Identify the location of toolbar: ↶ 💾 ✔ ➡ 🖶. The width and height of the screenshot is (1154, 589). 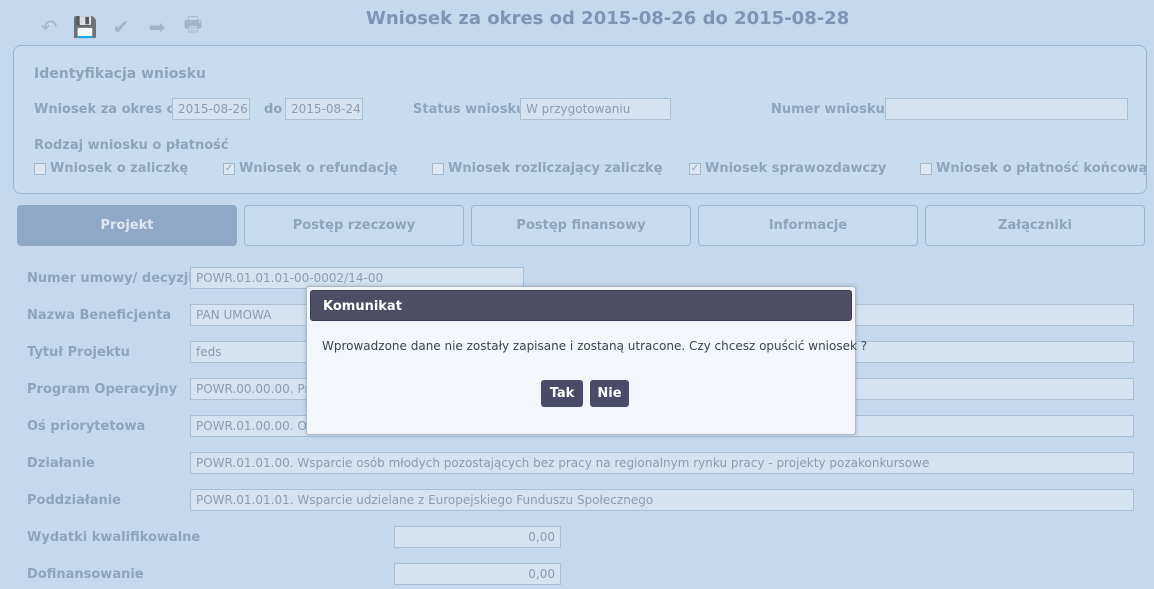
(121, 26).